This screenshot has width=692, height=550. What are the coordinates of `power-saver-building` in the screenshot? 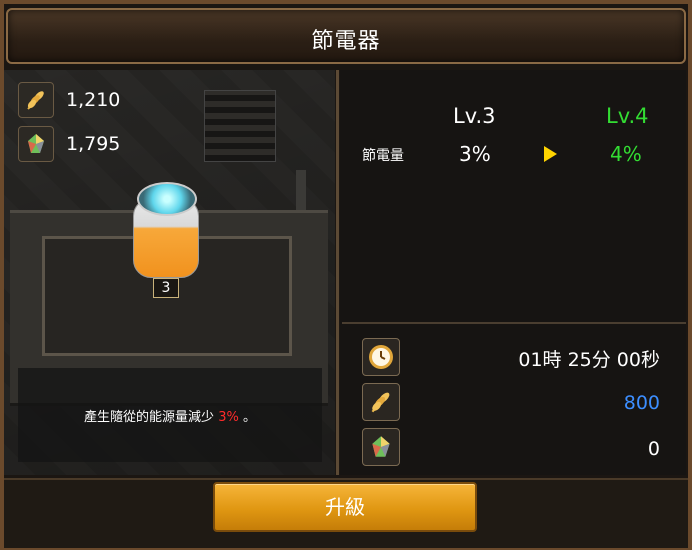 It's located at (165, 230).